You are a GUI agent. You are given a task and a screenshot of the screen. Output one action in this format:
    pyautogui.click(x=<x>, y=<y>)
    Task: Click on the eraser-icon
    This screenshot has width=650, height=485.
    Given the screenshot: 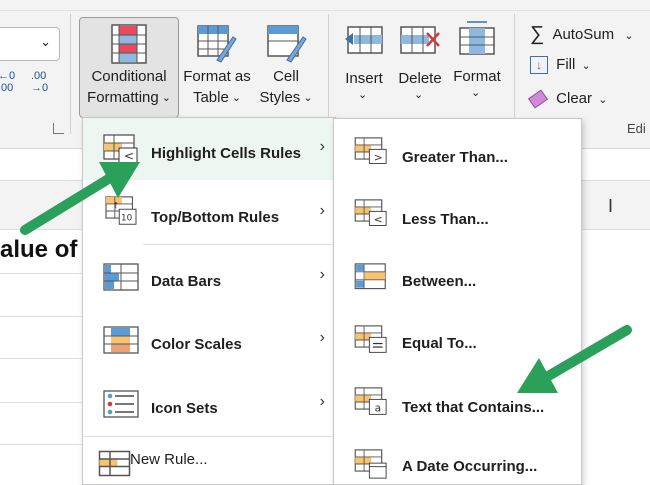 What is the action you would take?
    pyautogui.click(x=538, y=99)
    